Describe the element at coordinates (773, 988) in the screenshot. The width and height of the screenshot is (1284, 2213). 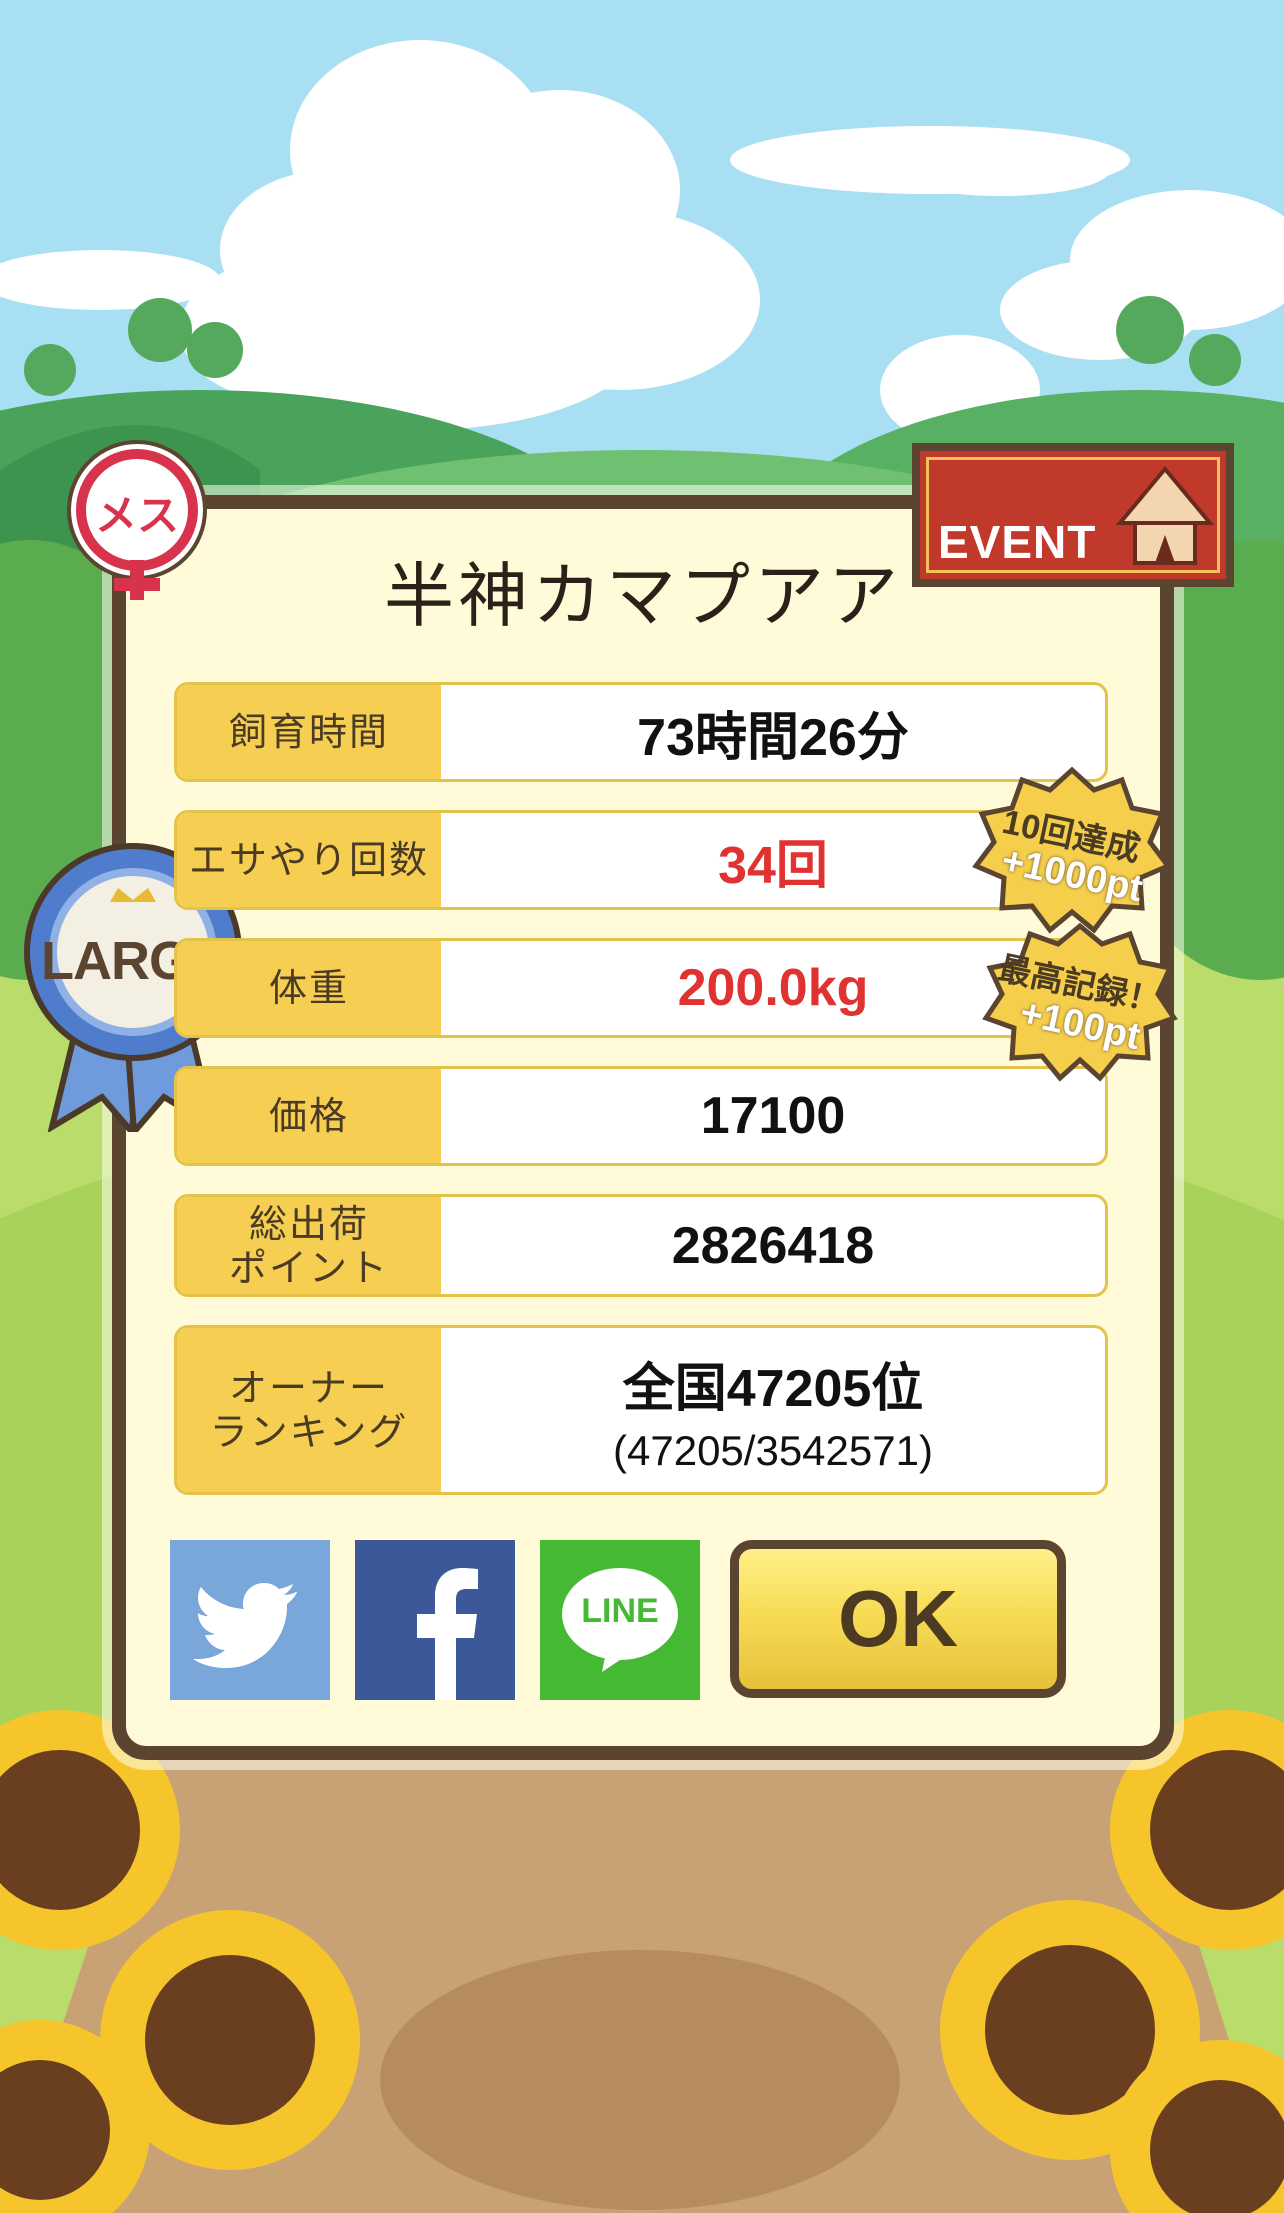
I see `stat-value-text: 200.0kg` at that location.